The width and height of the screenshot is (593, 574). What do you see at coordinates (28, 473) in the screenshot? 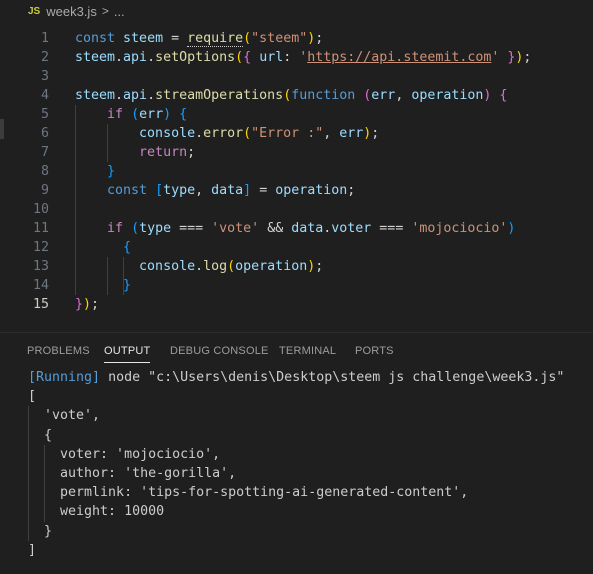
I see `indent-guide` at bounding box center [28, 473].